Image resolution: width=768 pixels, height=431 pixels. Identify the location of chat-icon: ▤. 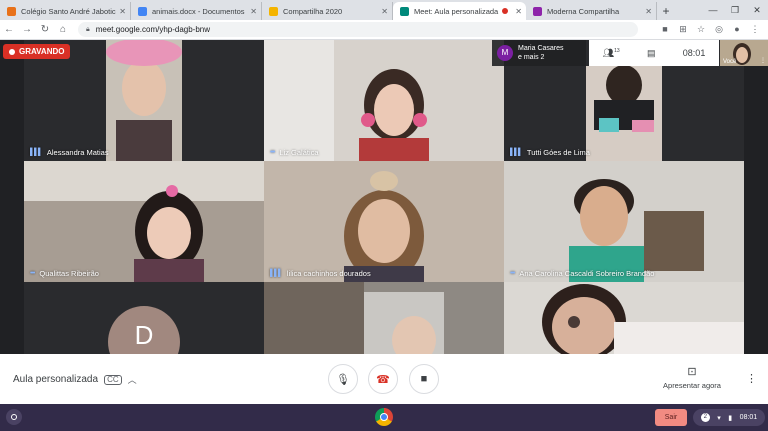
(651, 52).